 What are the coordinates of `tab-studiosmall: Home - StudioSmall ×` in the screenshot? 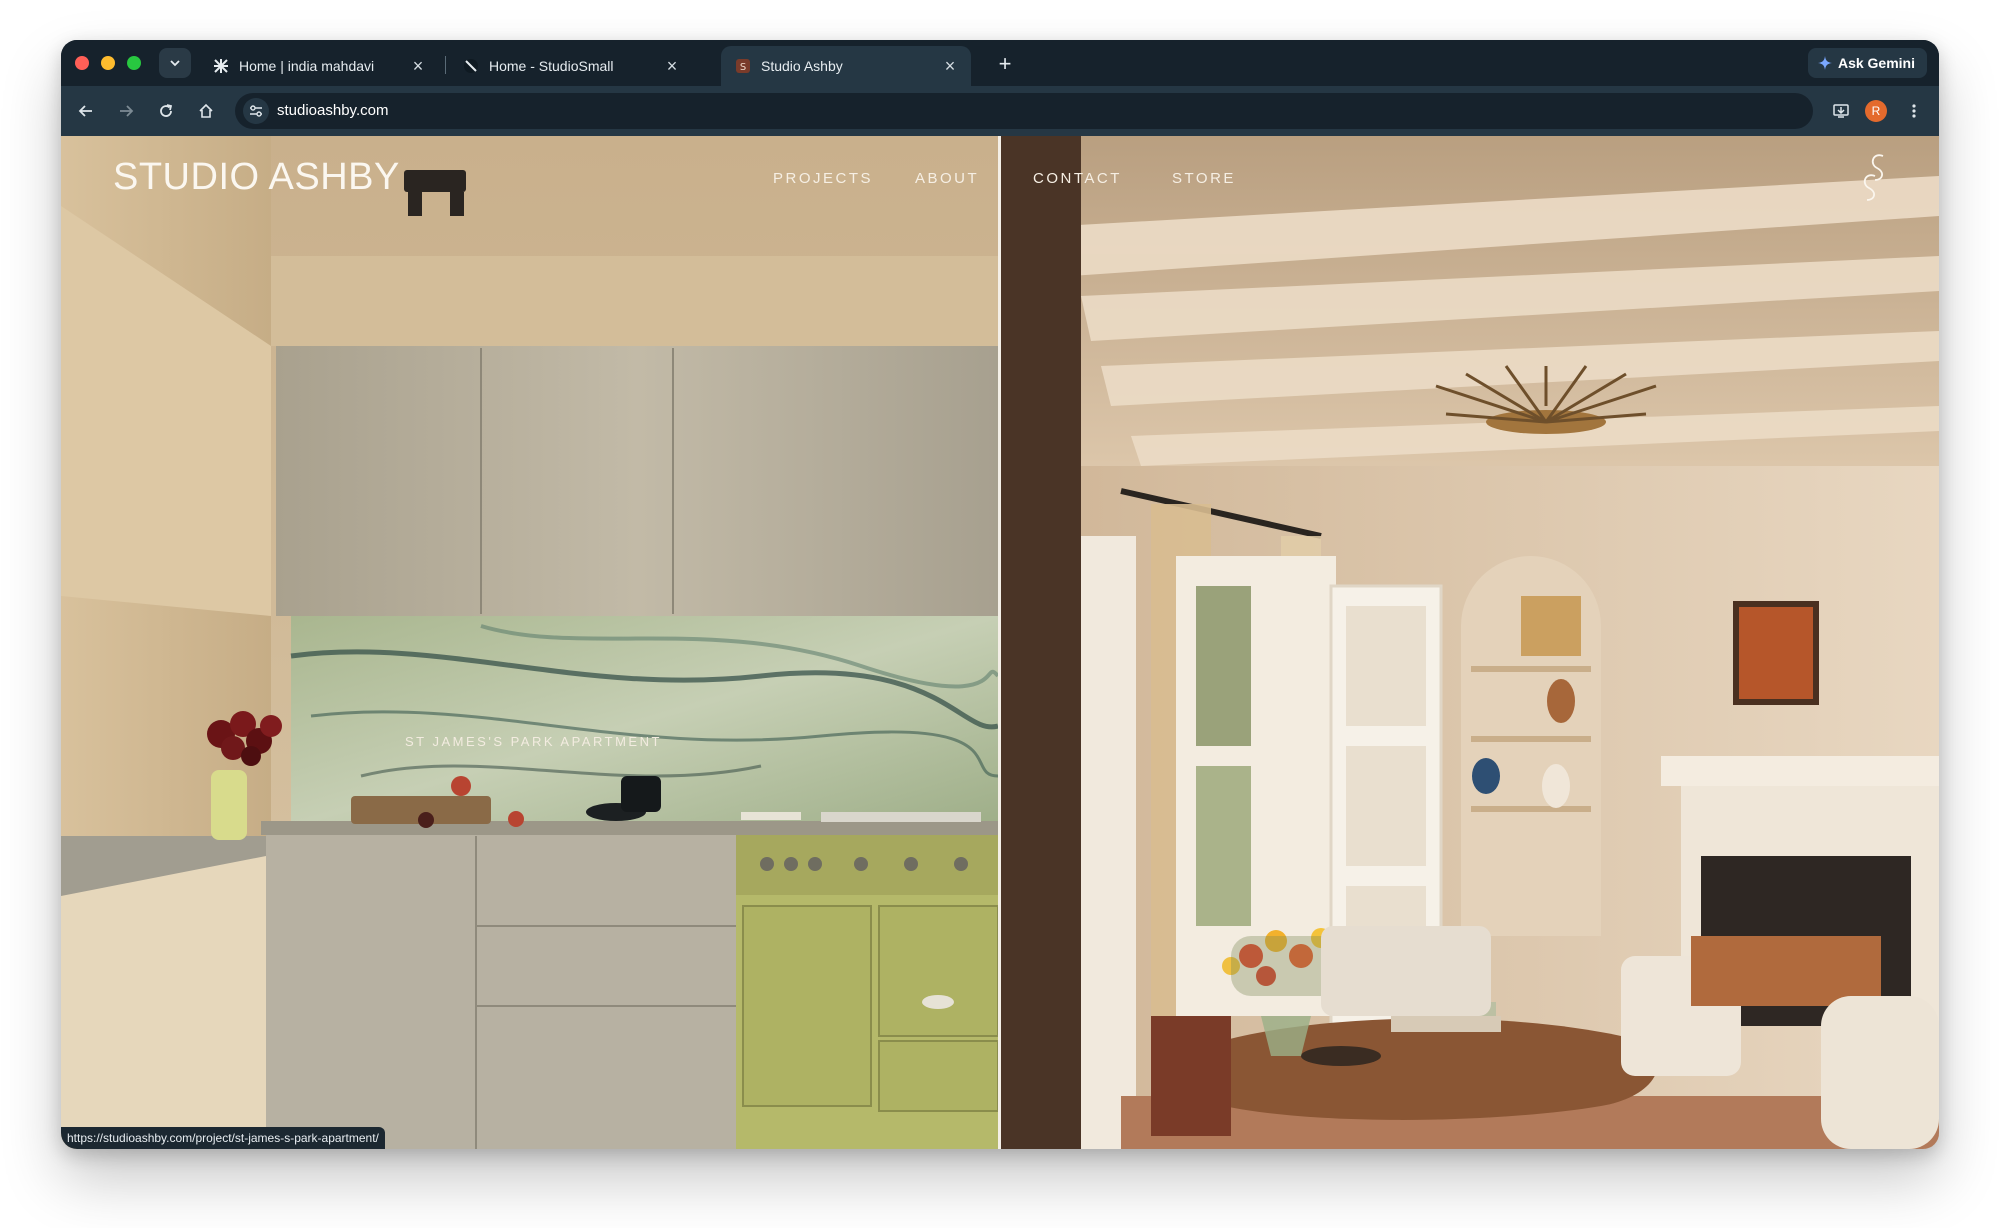 It's located at (571, 66).